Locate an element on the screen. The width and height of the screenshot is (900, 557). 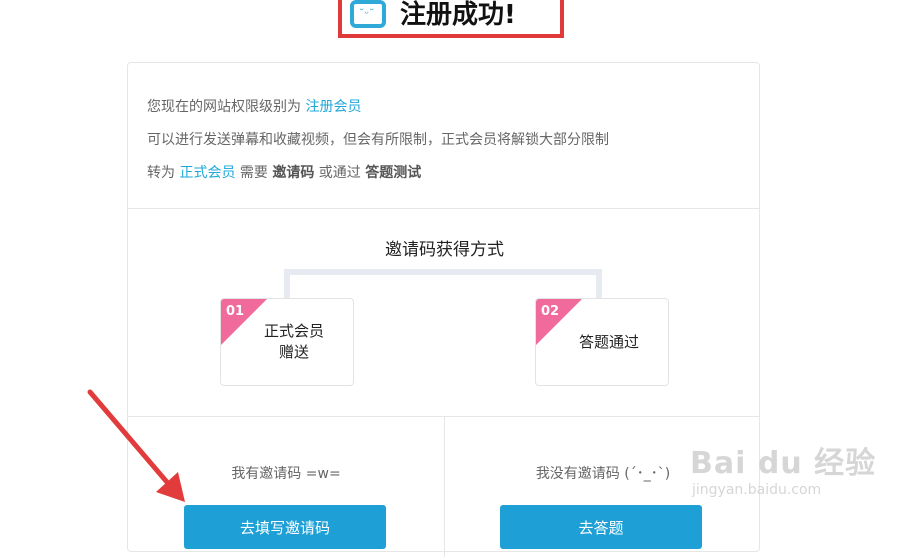
invite-code-text: 邀请码 is located at coordinates (293, 173).